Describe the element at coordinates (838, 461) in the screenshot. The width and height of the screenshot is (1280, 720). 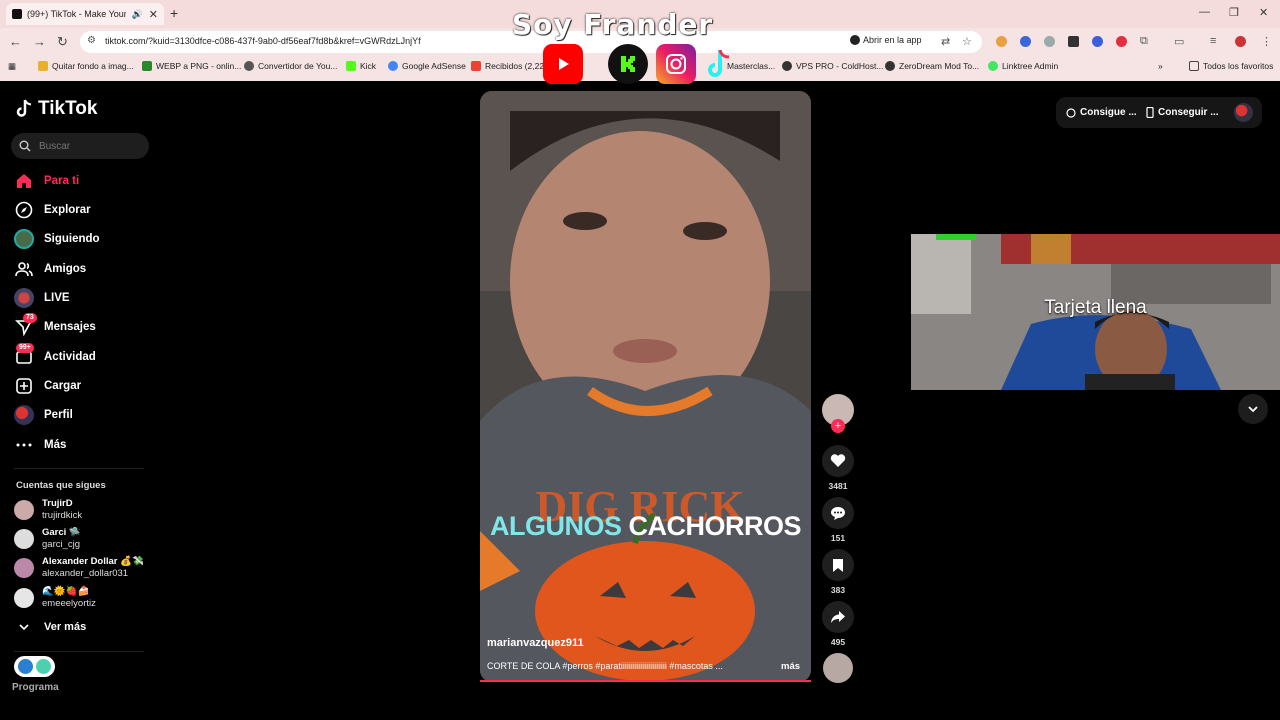
I see `like-button` at that location.